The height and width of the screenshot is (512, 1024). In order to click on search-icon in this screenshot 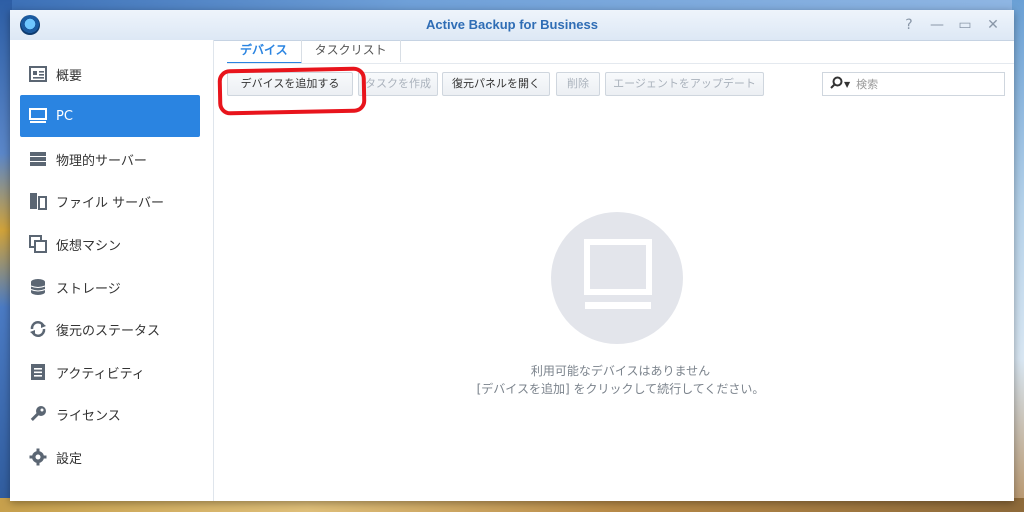, I will do `click(836, 84)`.